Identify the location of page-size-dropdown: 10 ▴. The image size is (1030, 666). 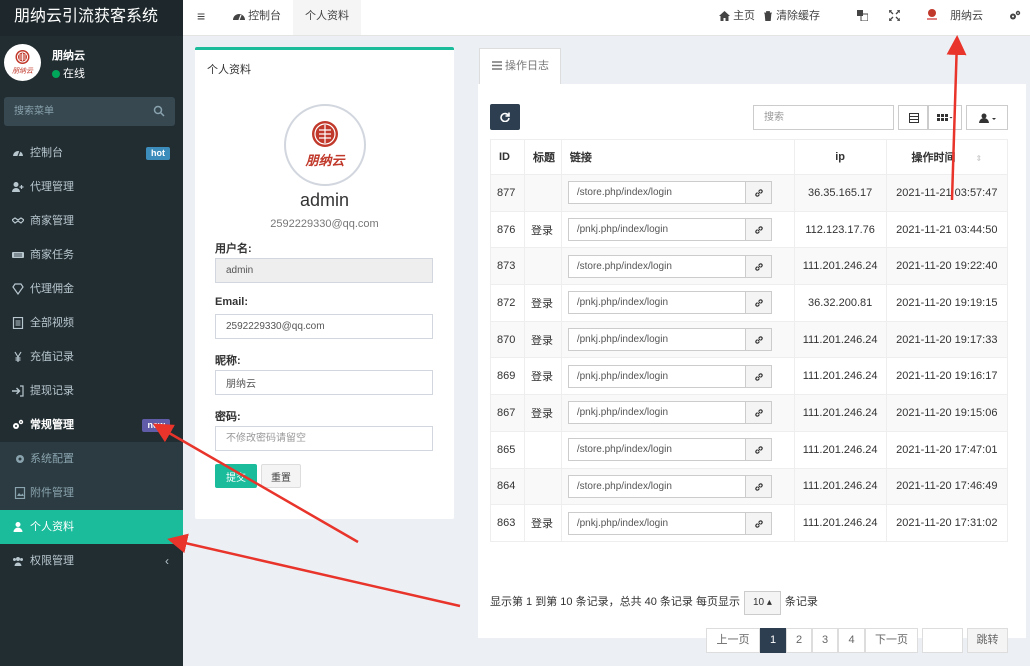
(762, 603).